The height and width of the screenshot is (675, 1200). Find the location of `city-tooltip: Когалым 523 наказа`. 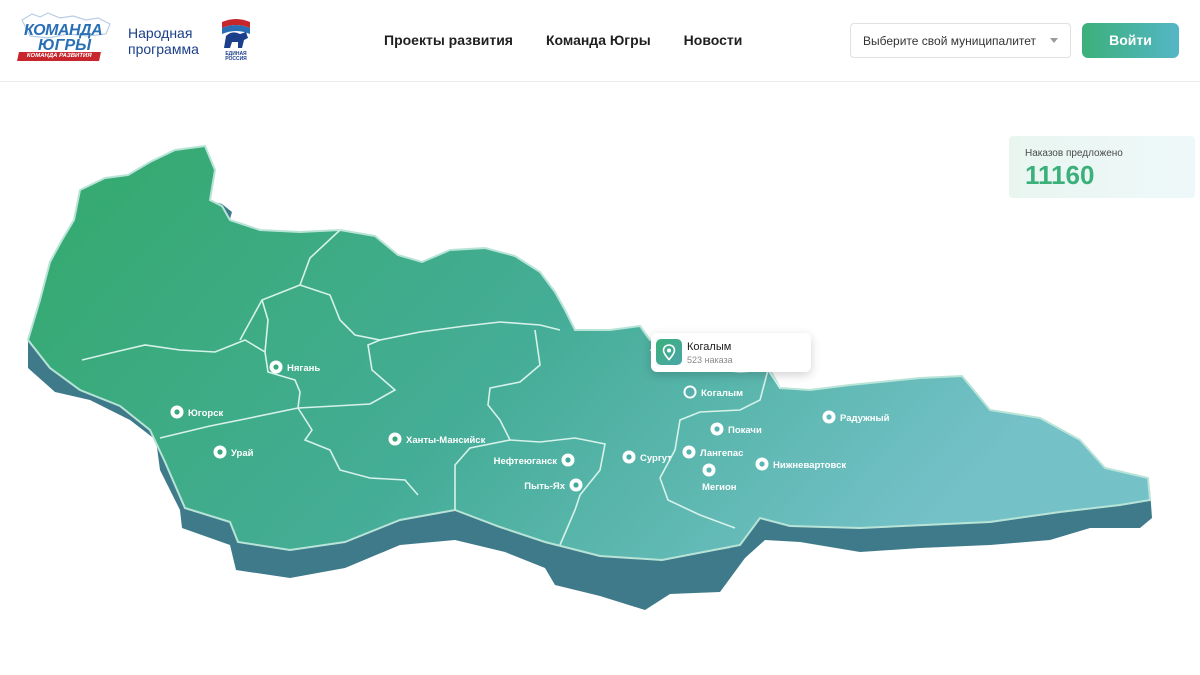

city-tooltip: Когалым 523 наказа is located at coordinates (731, 352).